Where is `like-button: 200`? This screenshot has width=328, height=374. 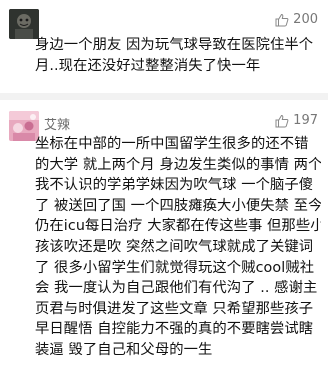
like-button: 200 is located at coordinates (296, 19).